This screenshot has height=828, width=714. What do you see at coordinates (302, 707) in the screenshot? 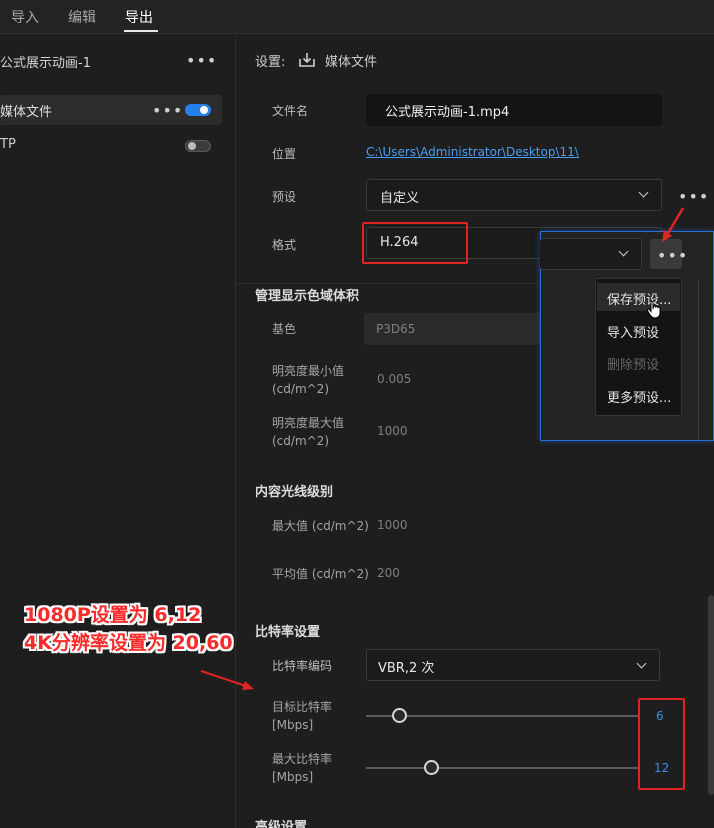
I see `target-bitrate-label-line1: 目标比特率` at bounding box center [302, 707].